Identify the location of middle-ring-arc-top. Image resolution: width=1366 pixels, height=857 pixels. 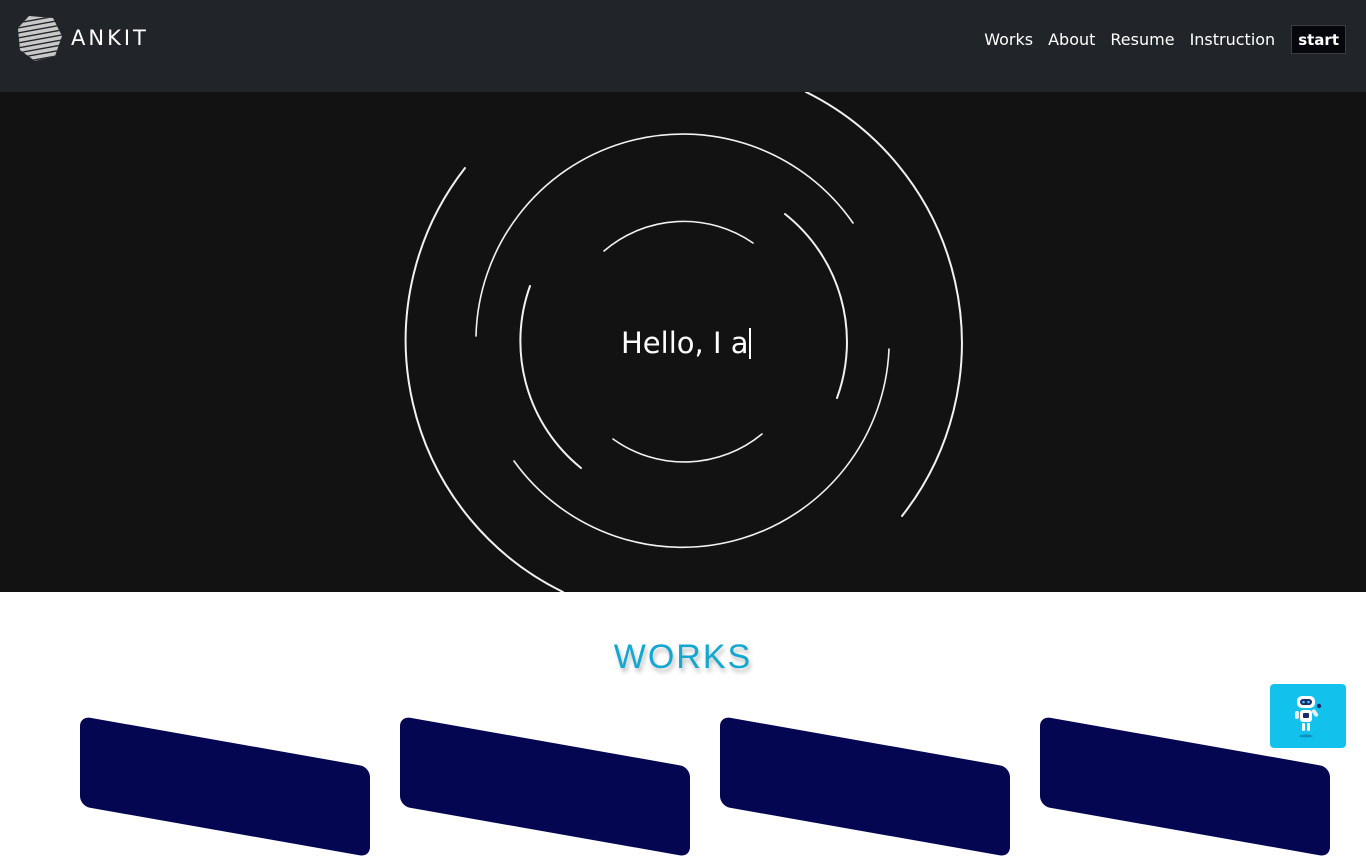
(664, 235).